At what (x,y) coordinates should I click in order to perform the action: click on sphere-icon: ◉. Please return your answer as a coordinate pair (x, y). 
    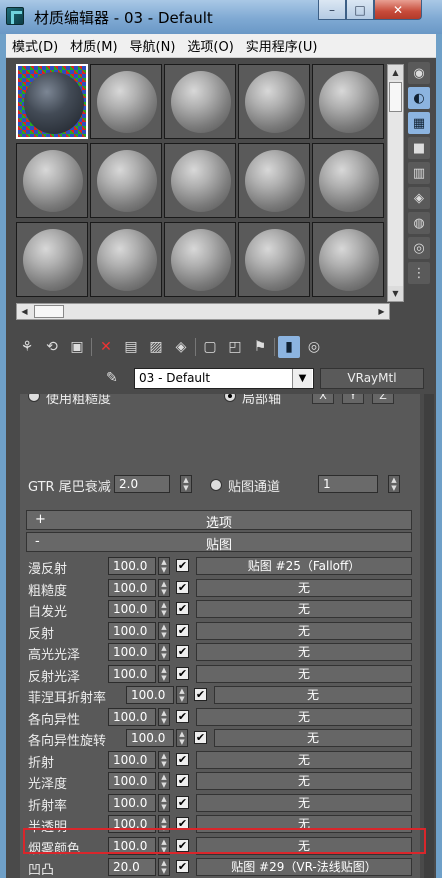
    Looking at the image, I should click on (419, 73).